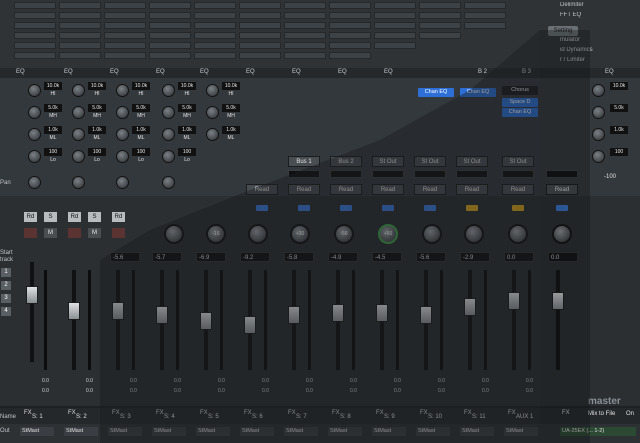 This screenshot has width=640, height=443. What do you see at coordinates (299, 257) in the screenshot?
I see `volume-readout: -5.8` at bounding box center [299, 257].